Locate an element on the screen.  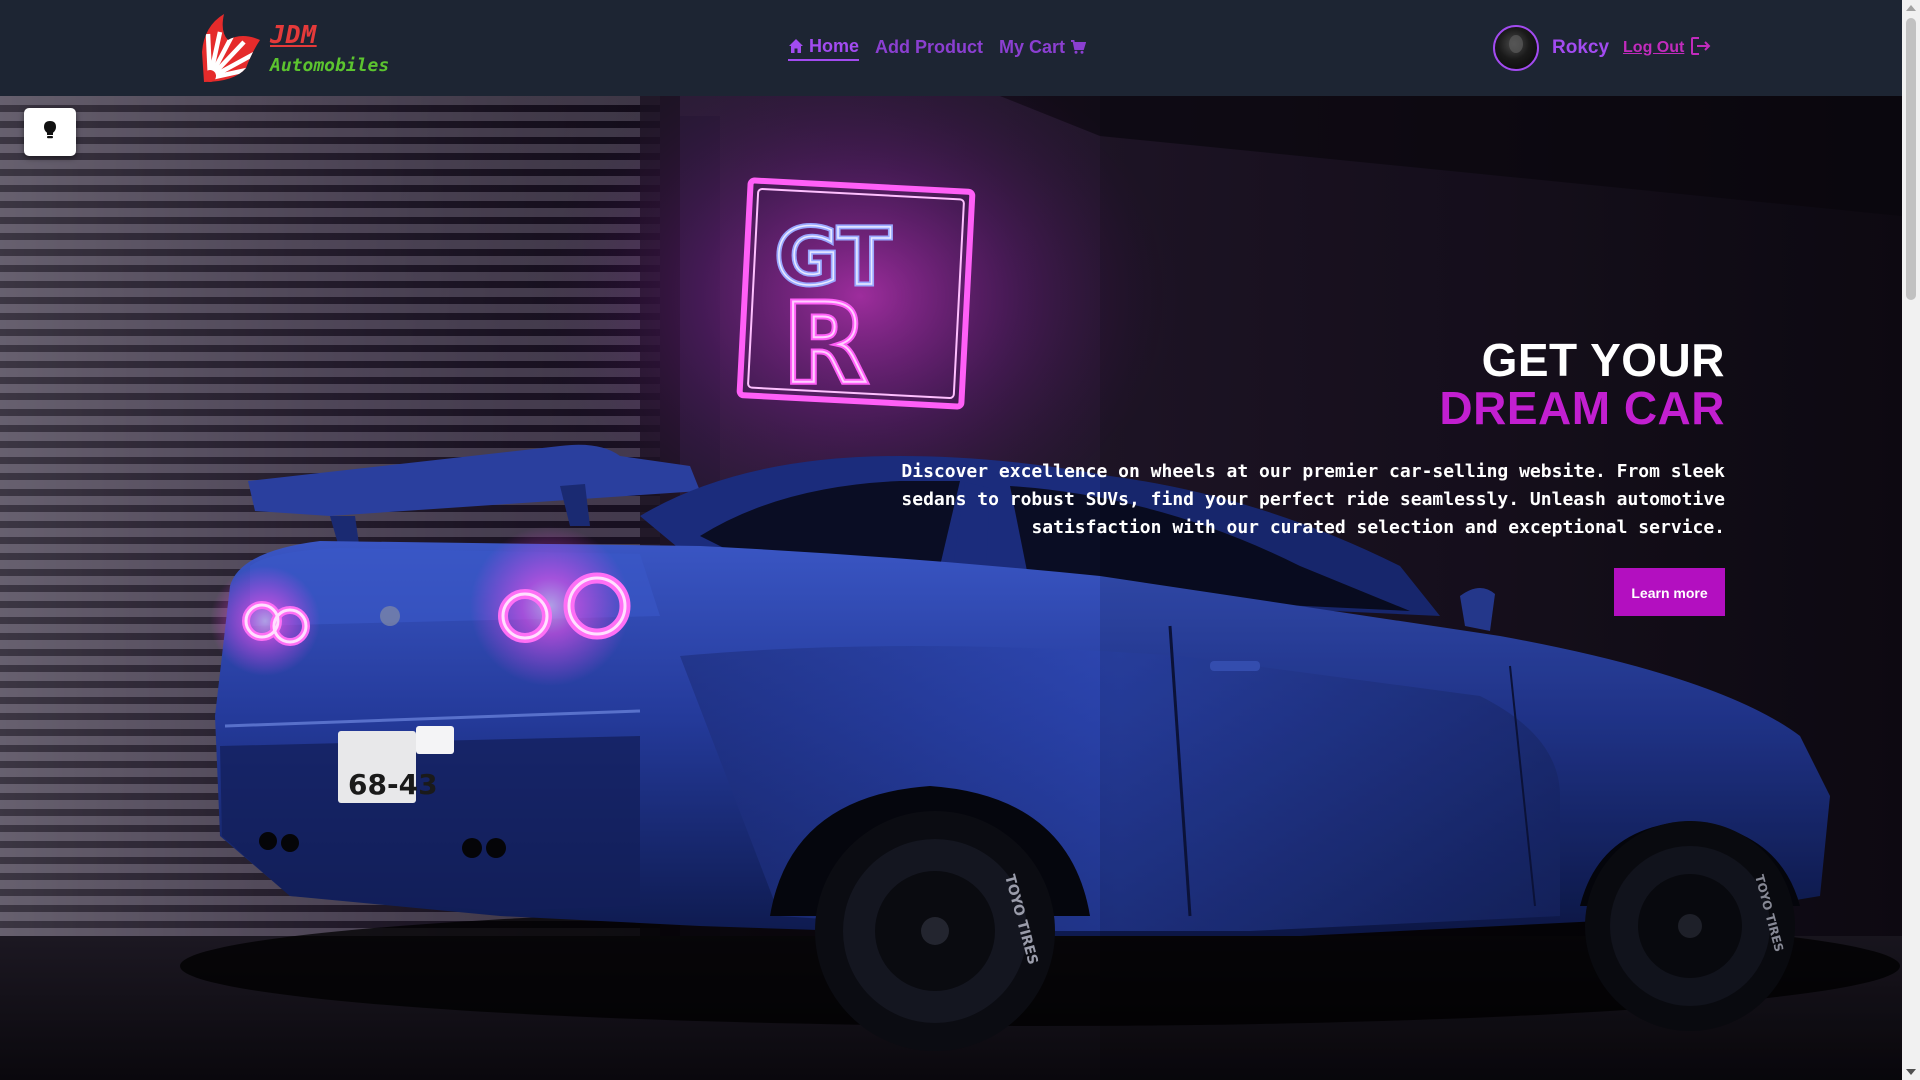
learn-more-button: Learn more is located at coordinates (1669, 592).